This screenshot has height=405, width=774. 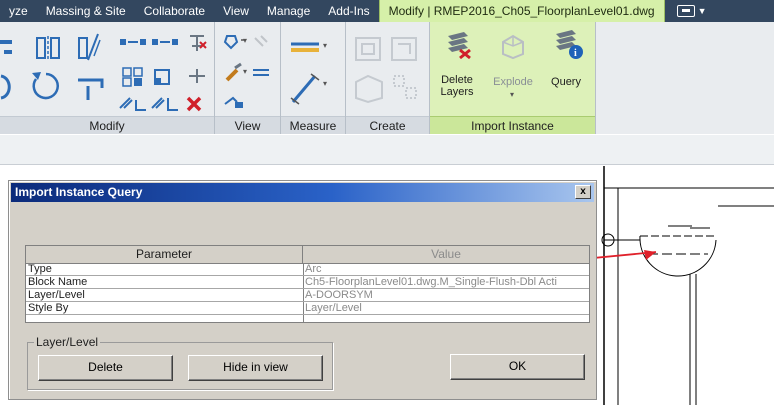 What do you see at coordinates (569, 44) in the screenshot?
I see `query-icon: i` at bounding box center [569, 44].